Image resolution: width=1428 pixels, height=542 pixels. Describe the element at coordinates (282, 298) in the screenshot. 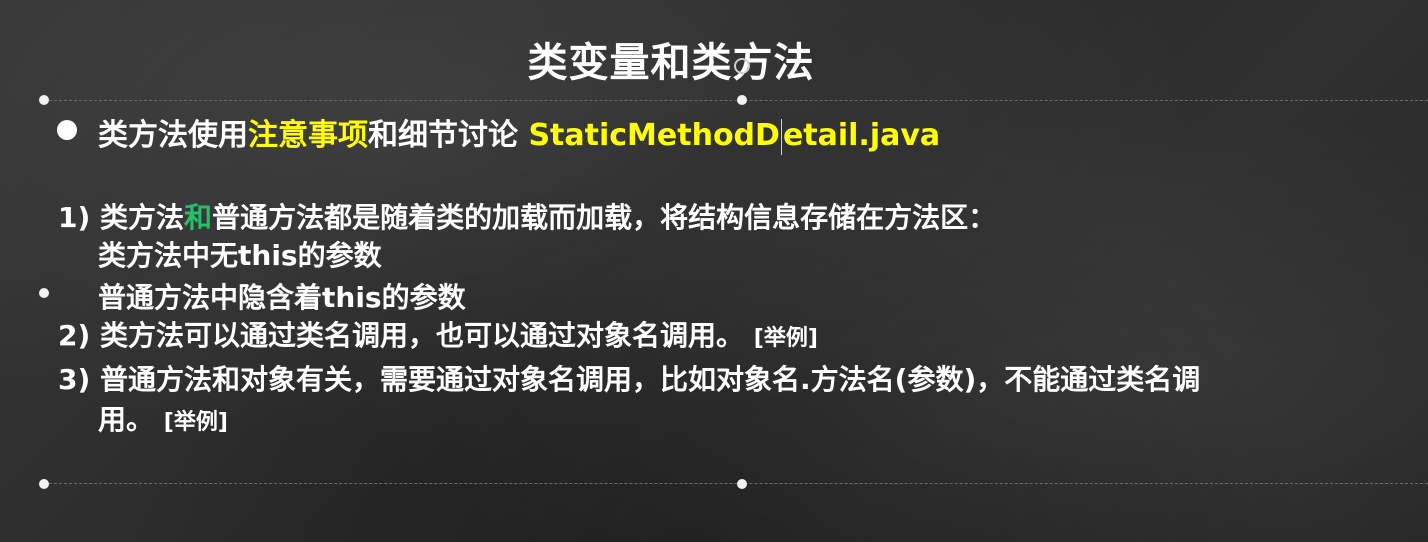

I see `item-1-subline-2: 普通方法中隐含着this的参数` at that location.